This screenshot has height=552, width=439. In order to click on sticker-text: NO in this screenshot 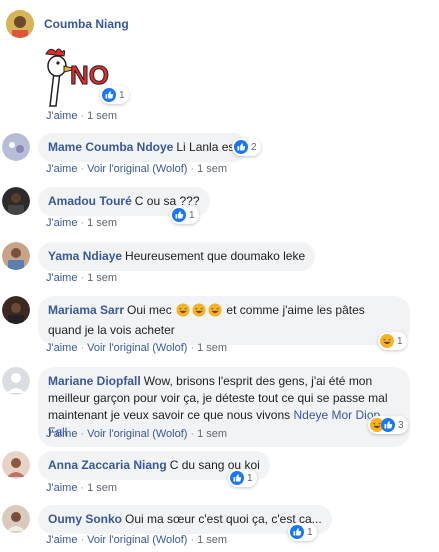, I will do `click(89, 75)`.